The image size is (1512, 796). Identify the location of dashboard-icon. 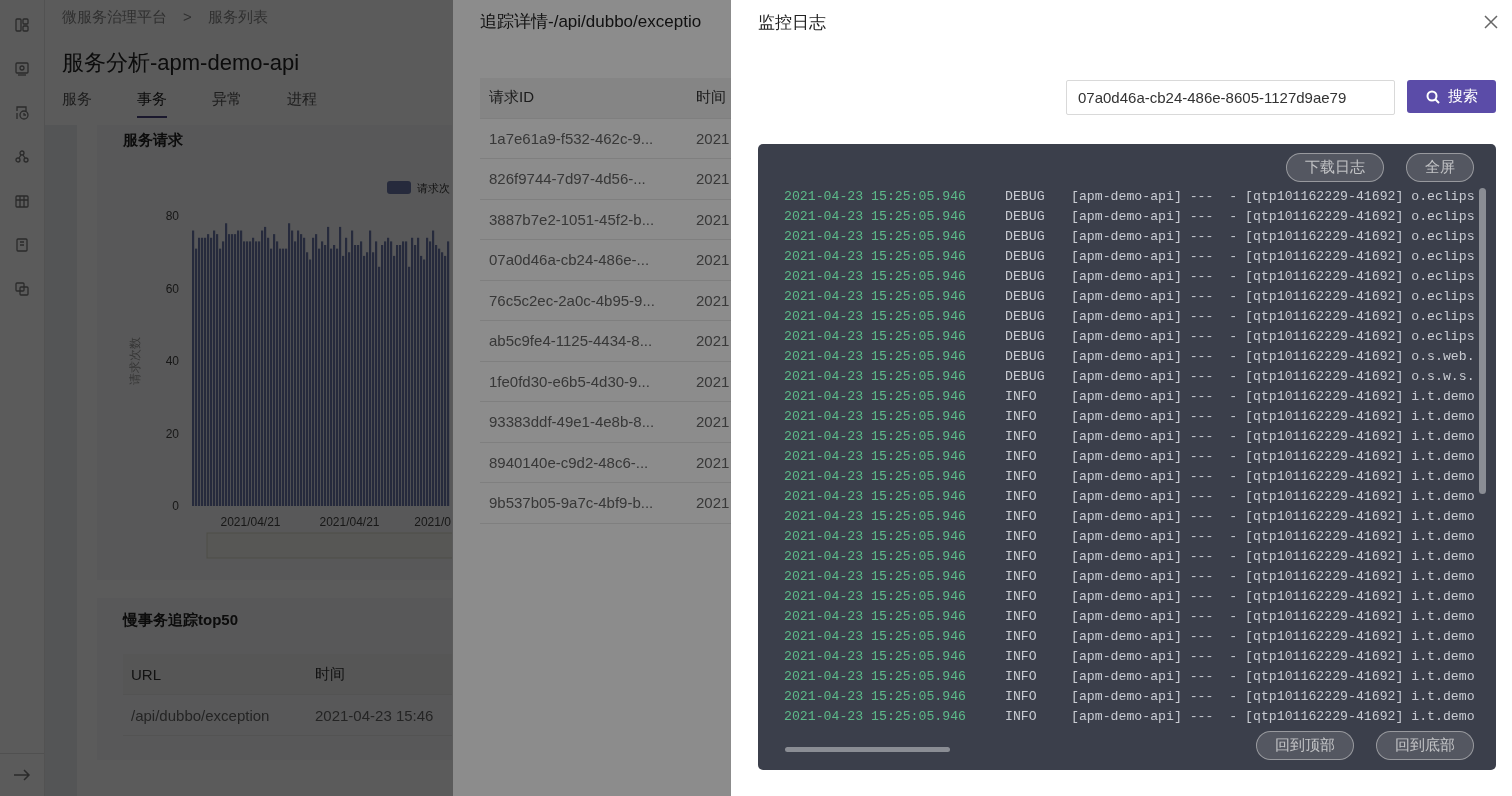
(22, 25).